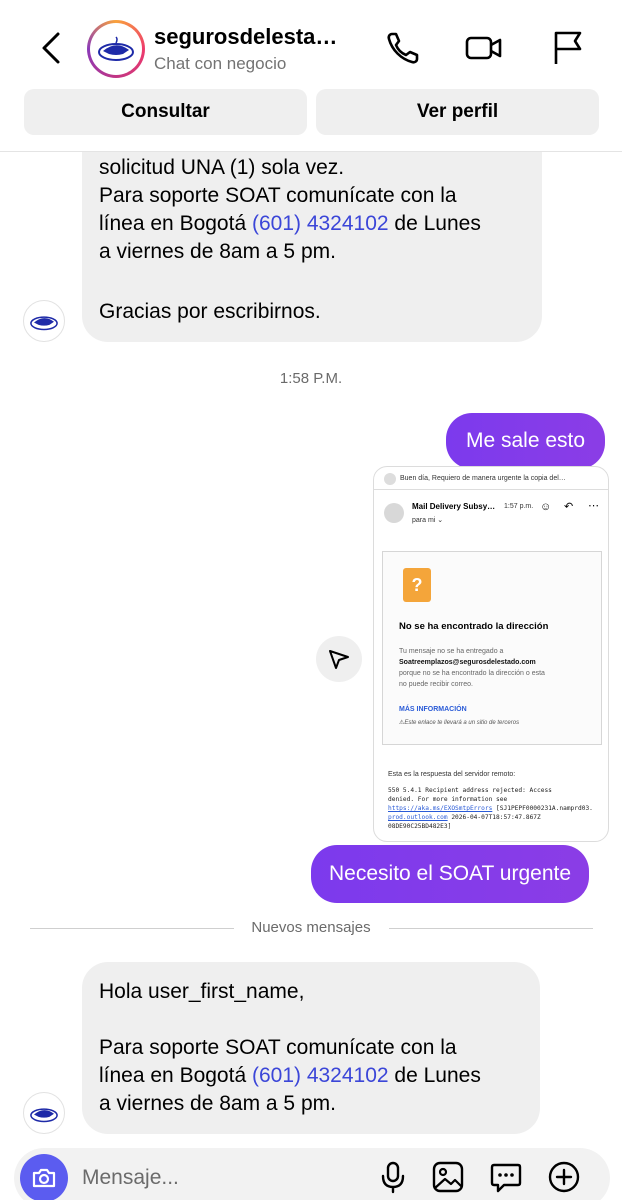 This screenshot has height=1200, width=622. I want to click on video-call-icon, so click(484, 48).